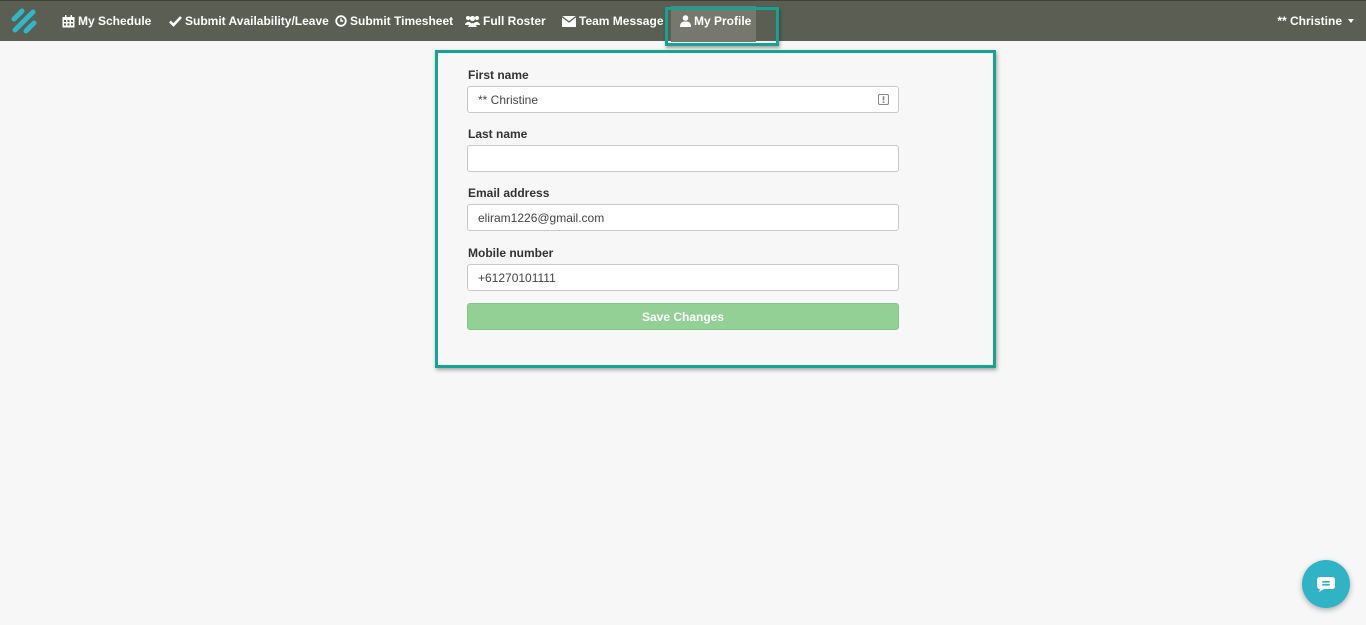  What do you see at coordinates (498, 75) in the screenshot?
I see `first-name-label: First name` at bounding box center [498, 75].